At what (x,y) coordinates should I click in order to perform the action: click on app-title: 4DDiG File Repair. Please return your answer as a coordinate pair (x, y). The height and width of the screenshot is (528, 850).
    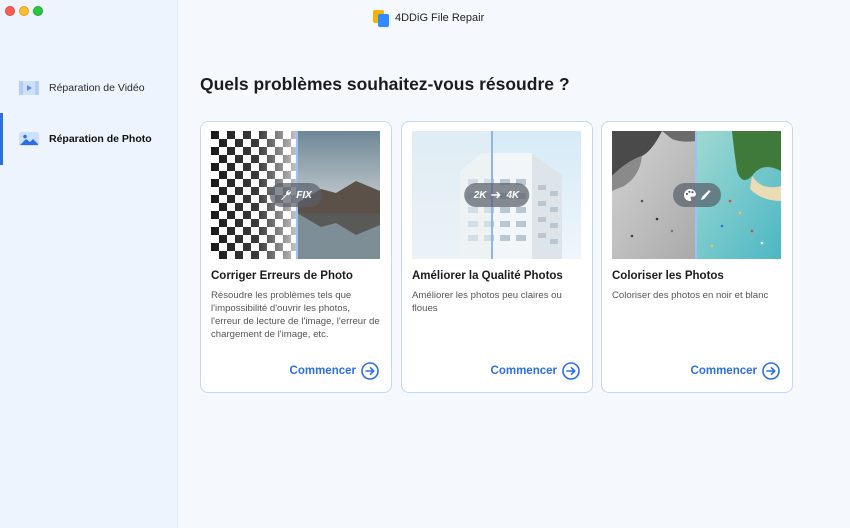
    Looking at the image, I should click on (428, 18).